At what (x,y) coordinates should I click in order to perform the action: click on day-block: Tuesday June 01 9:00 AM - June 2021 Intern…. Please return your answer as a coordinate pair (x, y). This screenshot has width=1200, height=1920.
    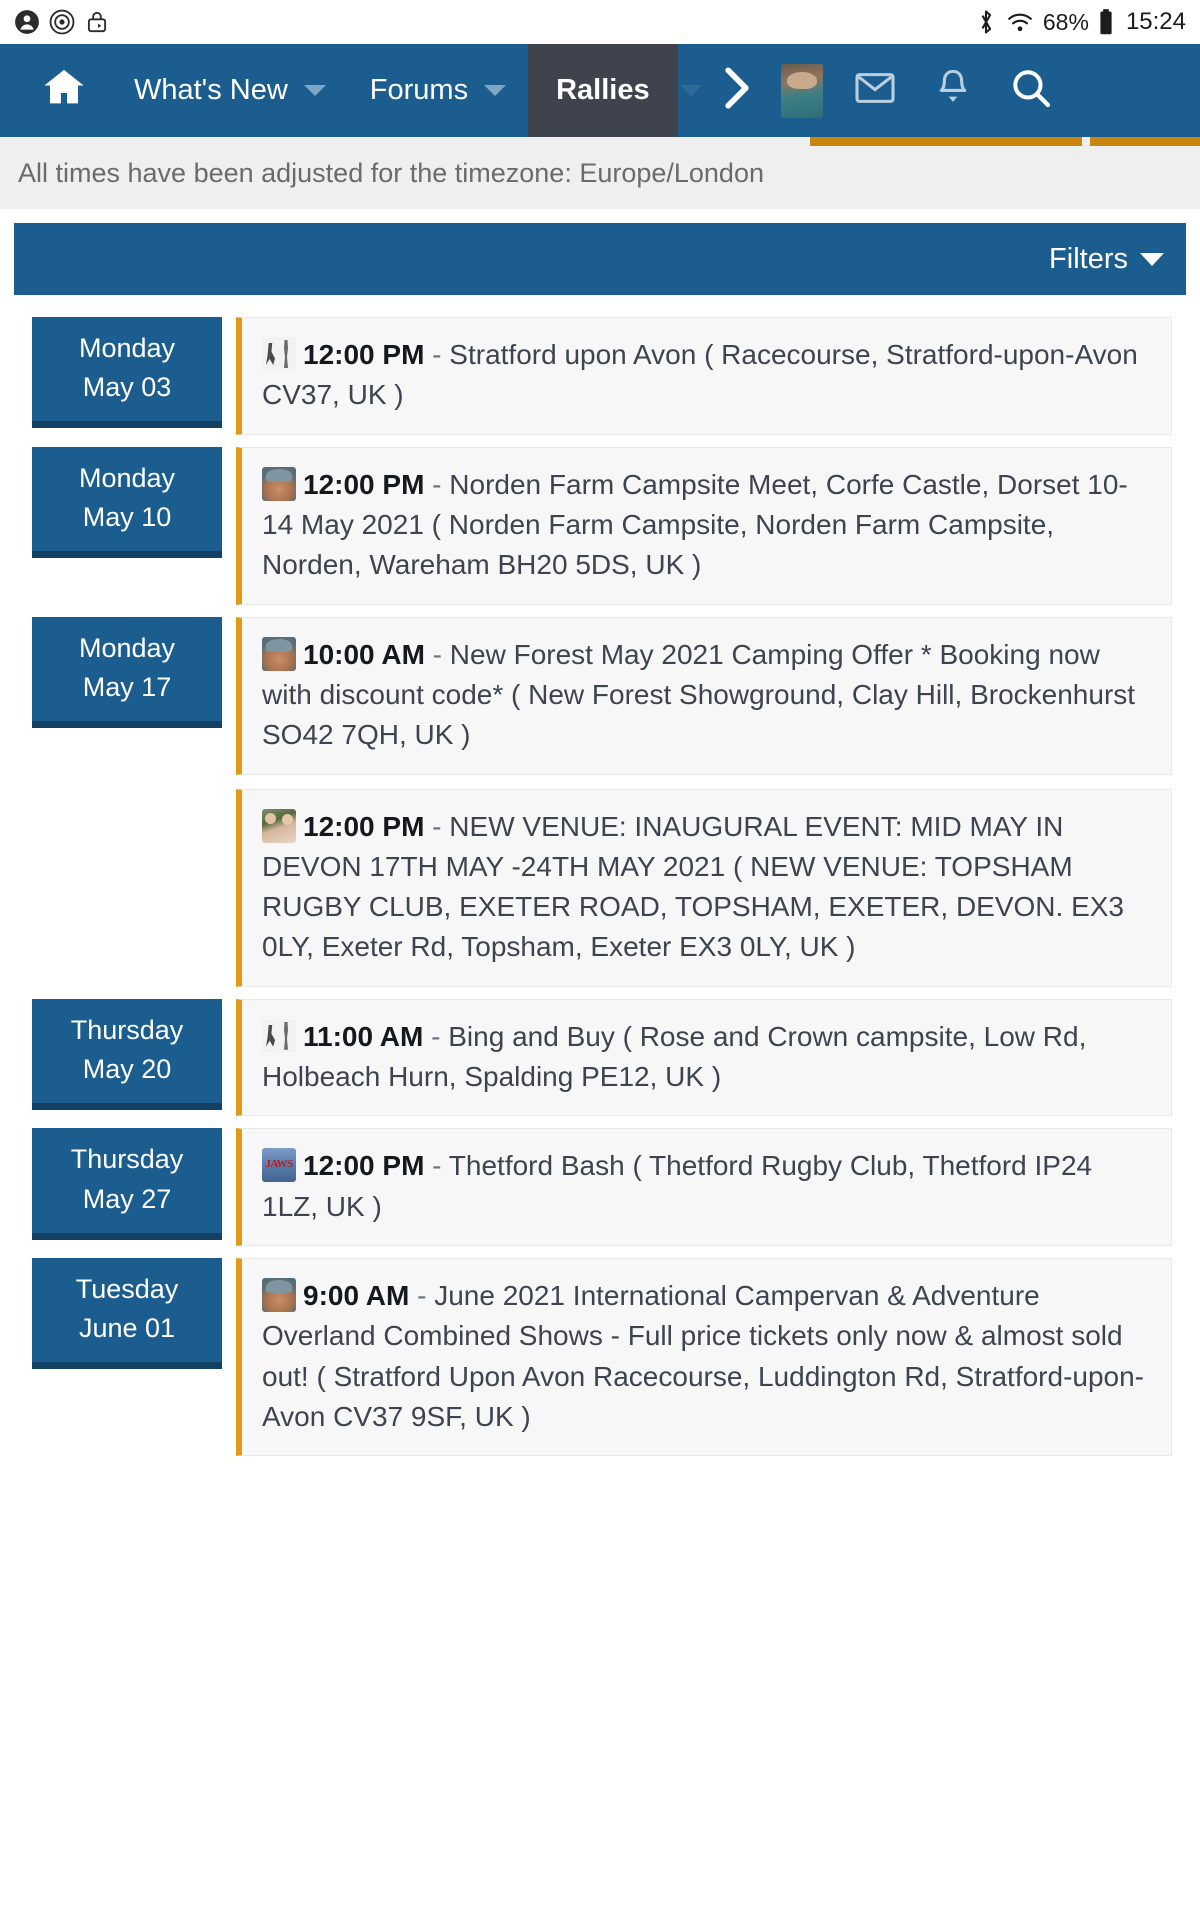
    Looking at the image, I should click on (600, 1351).